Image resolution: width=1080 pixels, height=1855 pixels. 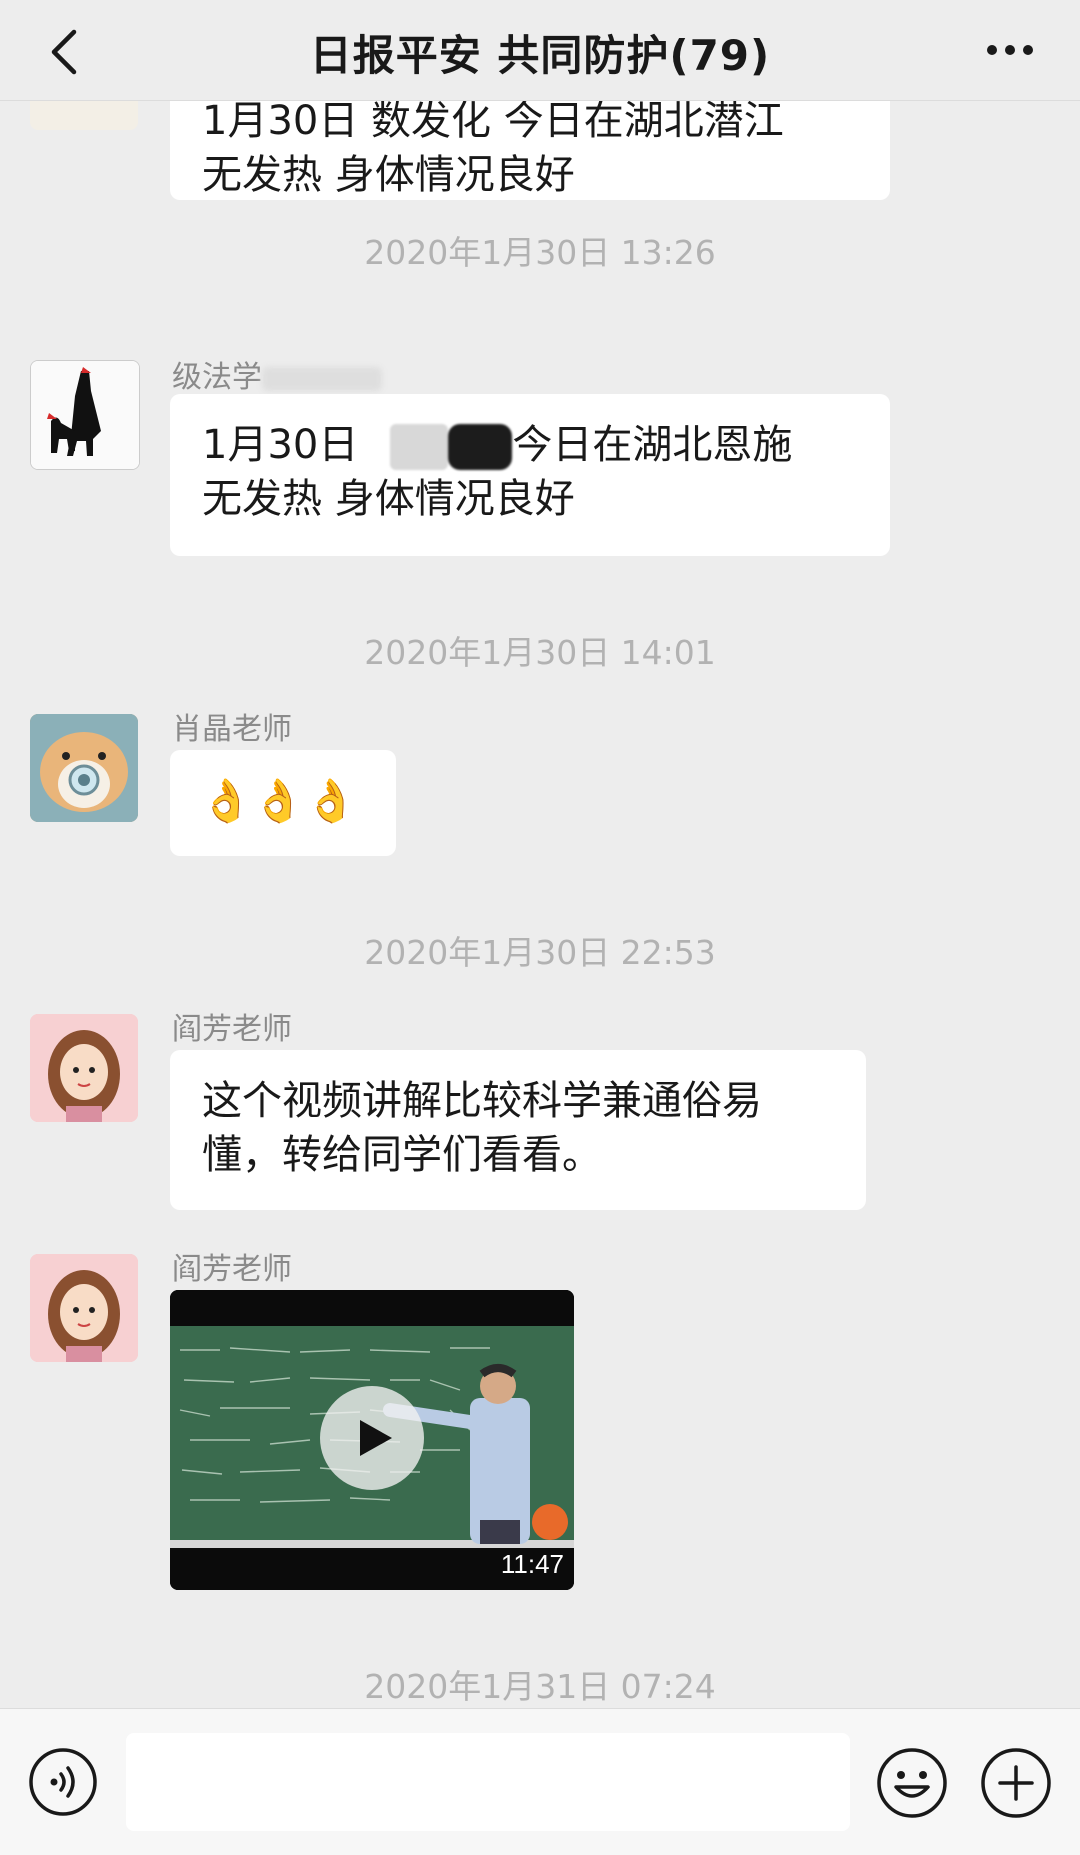 I want to click on video-message: 11:47, so click(x=372, y=1440).